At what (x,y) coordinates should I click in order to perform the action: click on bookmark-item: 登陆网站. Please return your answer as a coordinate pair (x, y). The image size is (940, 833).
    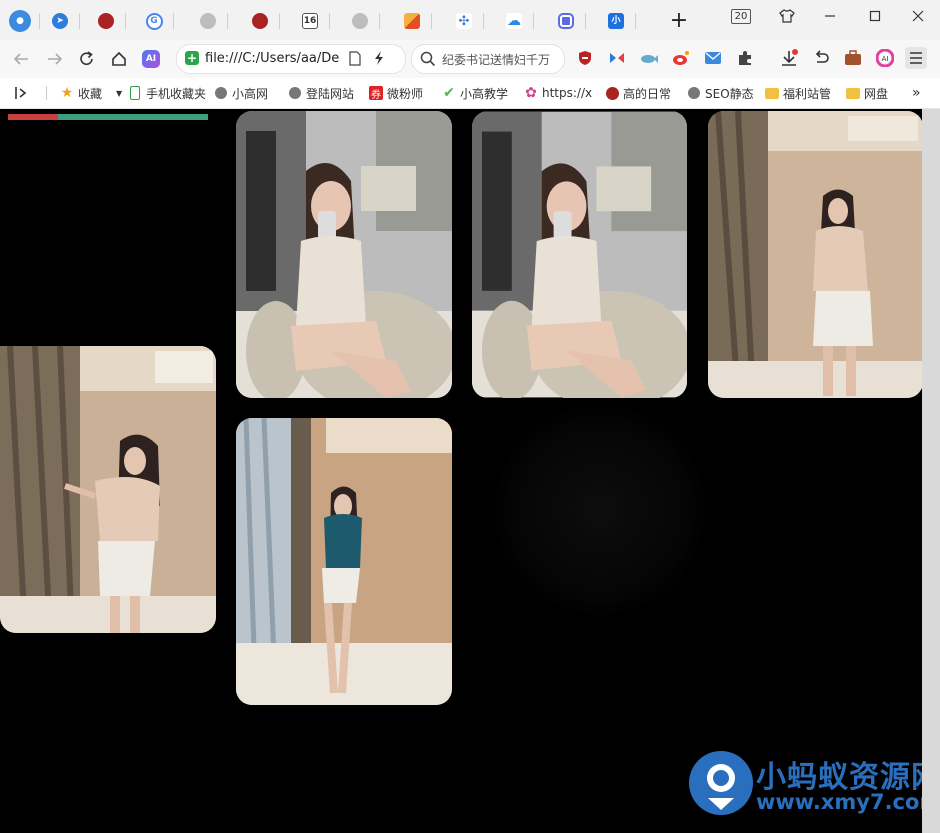
    Looking at the image, I should click on (321, 93).